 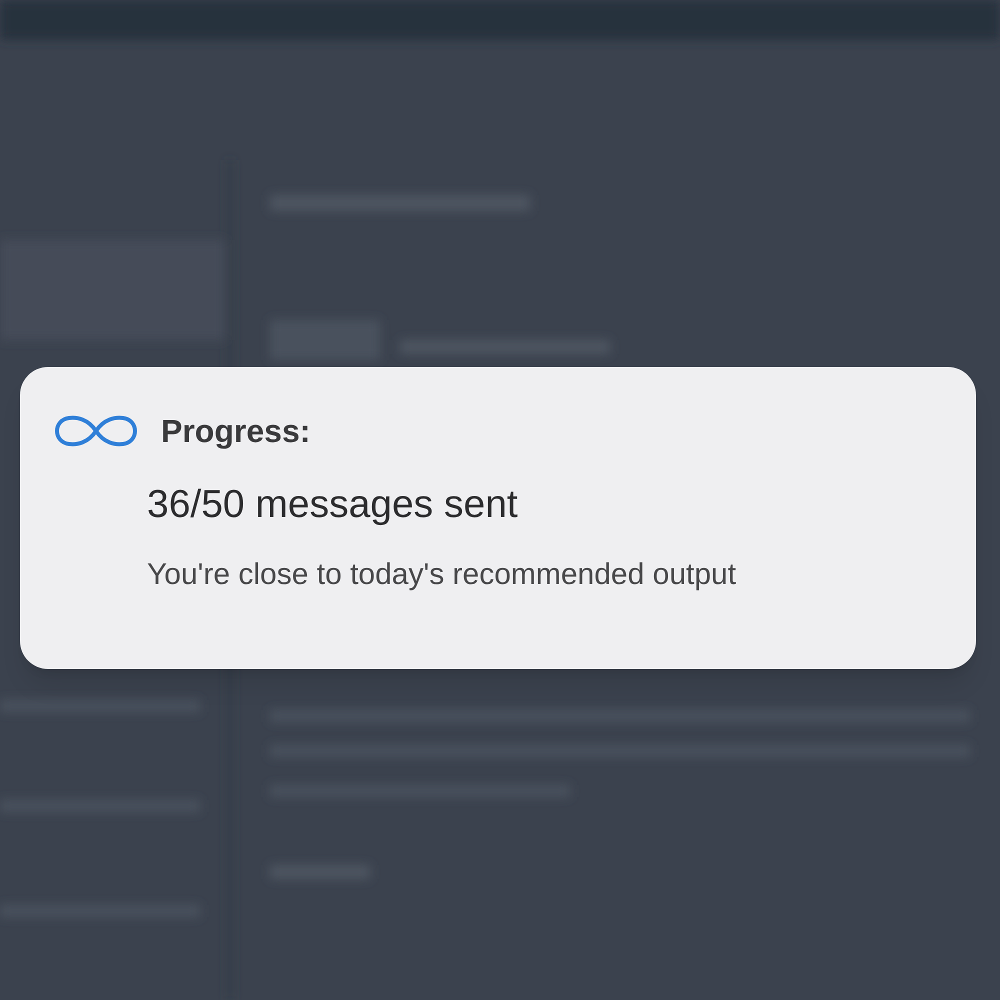 I want to click on progress-count: 36/50 messages sent, so click(x=333, y=505).